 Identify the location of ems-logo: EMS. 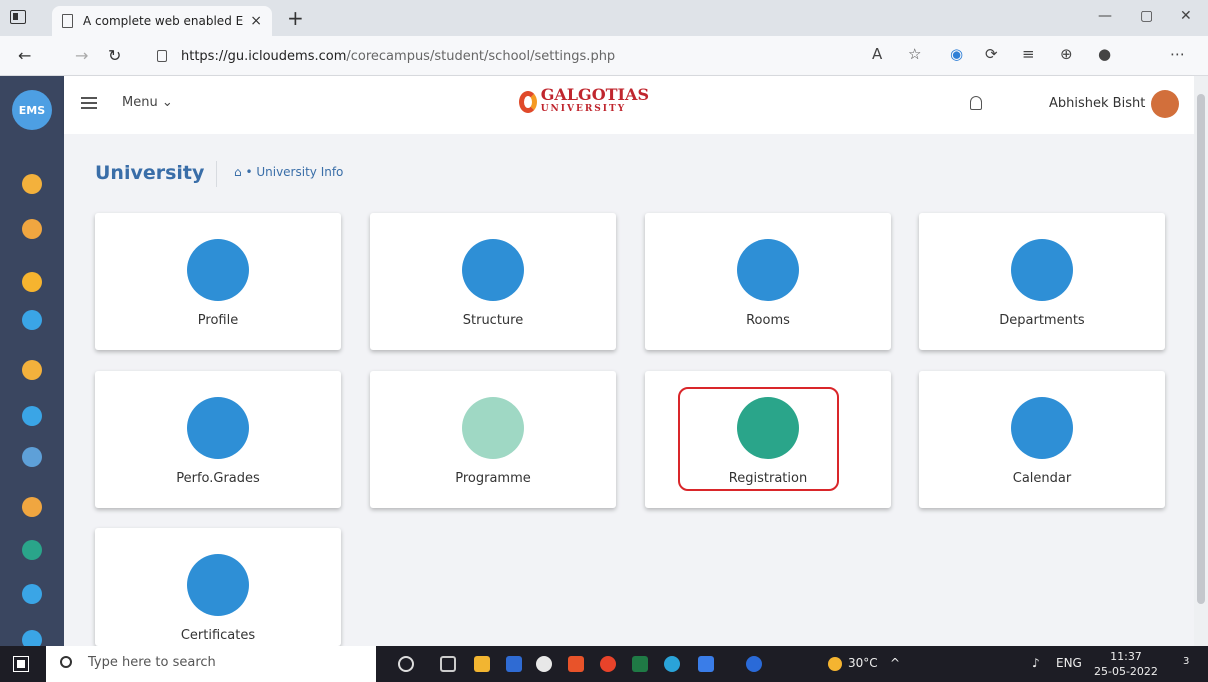
(32, 110).